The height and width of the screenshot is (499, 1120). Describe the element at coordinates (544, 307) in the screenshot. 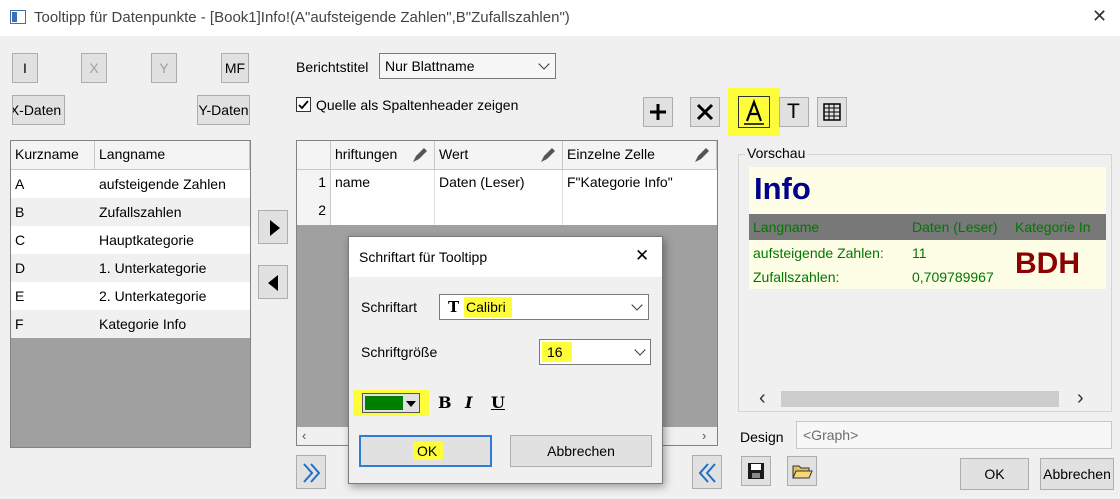

I see `font-select: T Calibri` at that location.